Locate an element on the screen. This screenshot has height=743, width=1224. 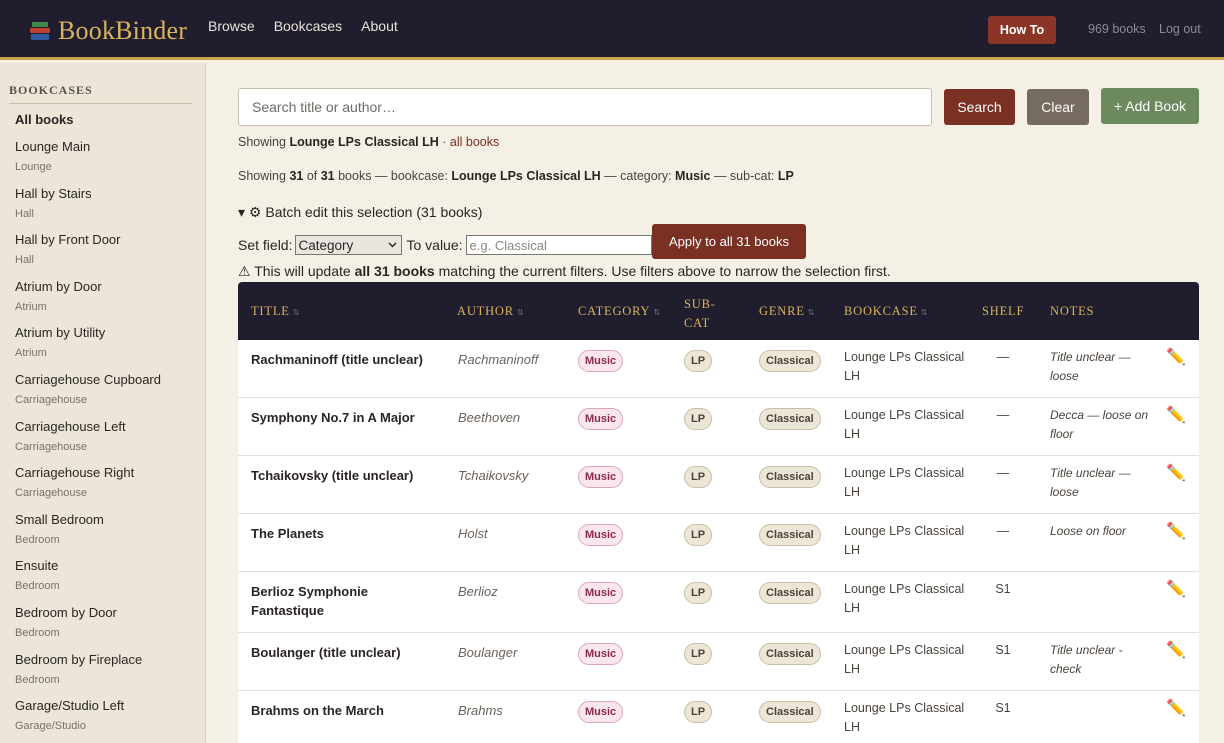
book-title: Tchaikovsky (title unclear) is located at coordinates (346, 475).